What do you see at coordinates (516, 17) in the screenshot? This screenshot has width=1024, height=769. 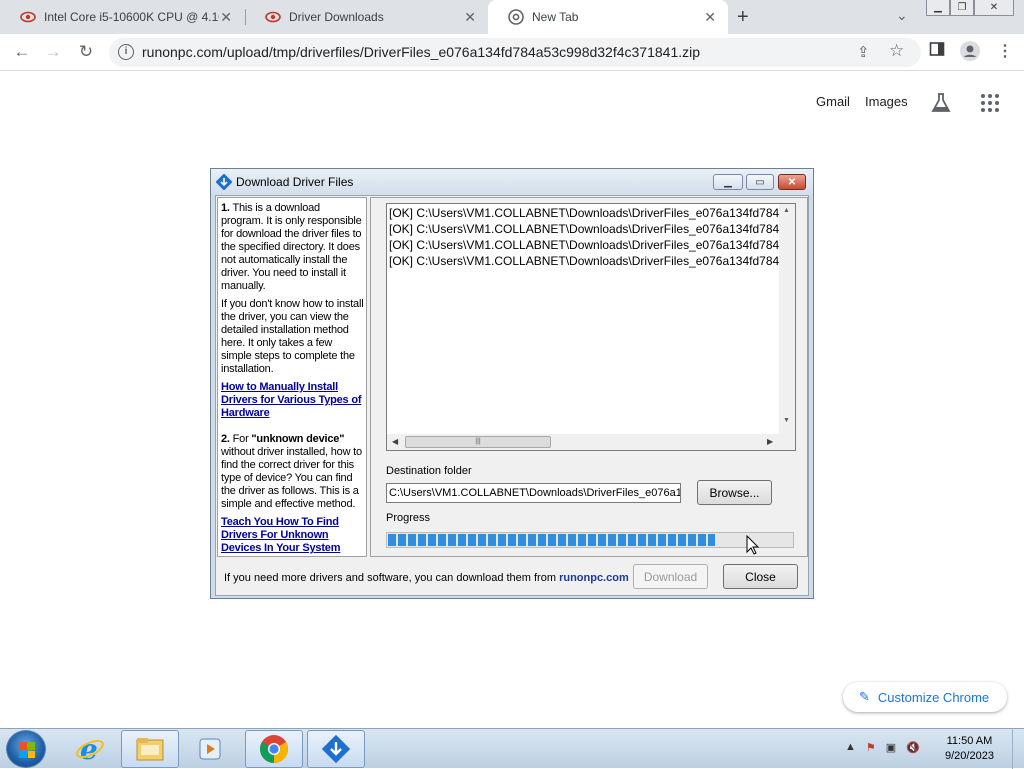 I see `chrome-favicon-icon` at bounding box center [516, 17].